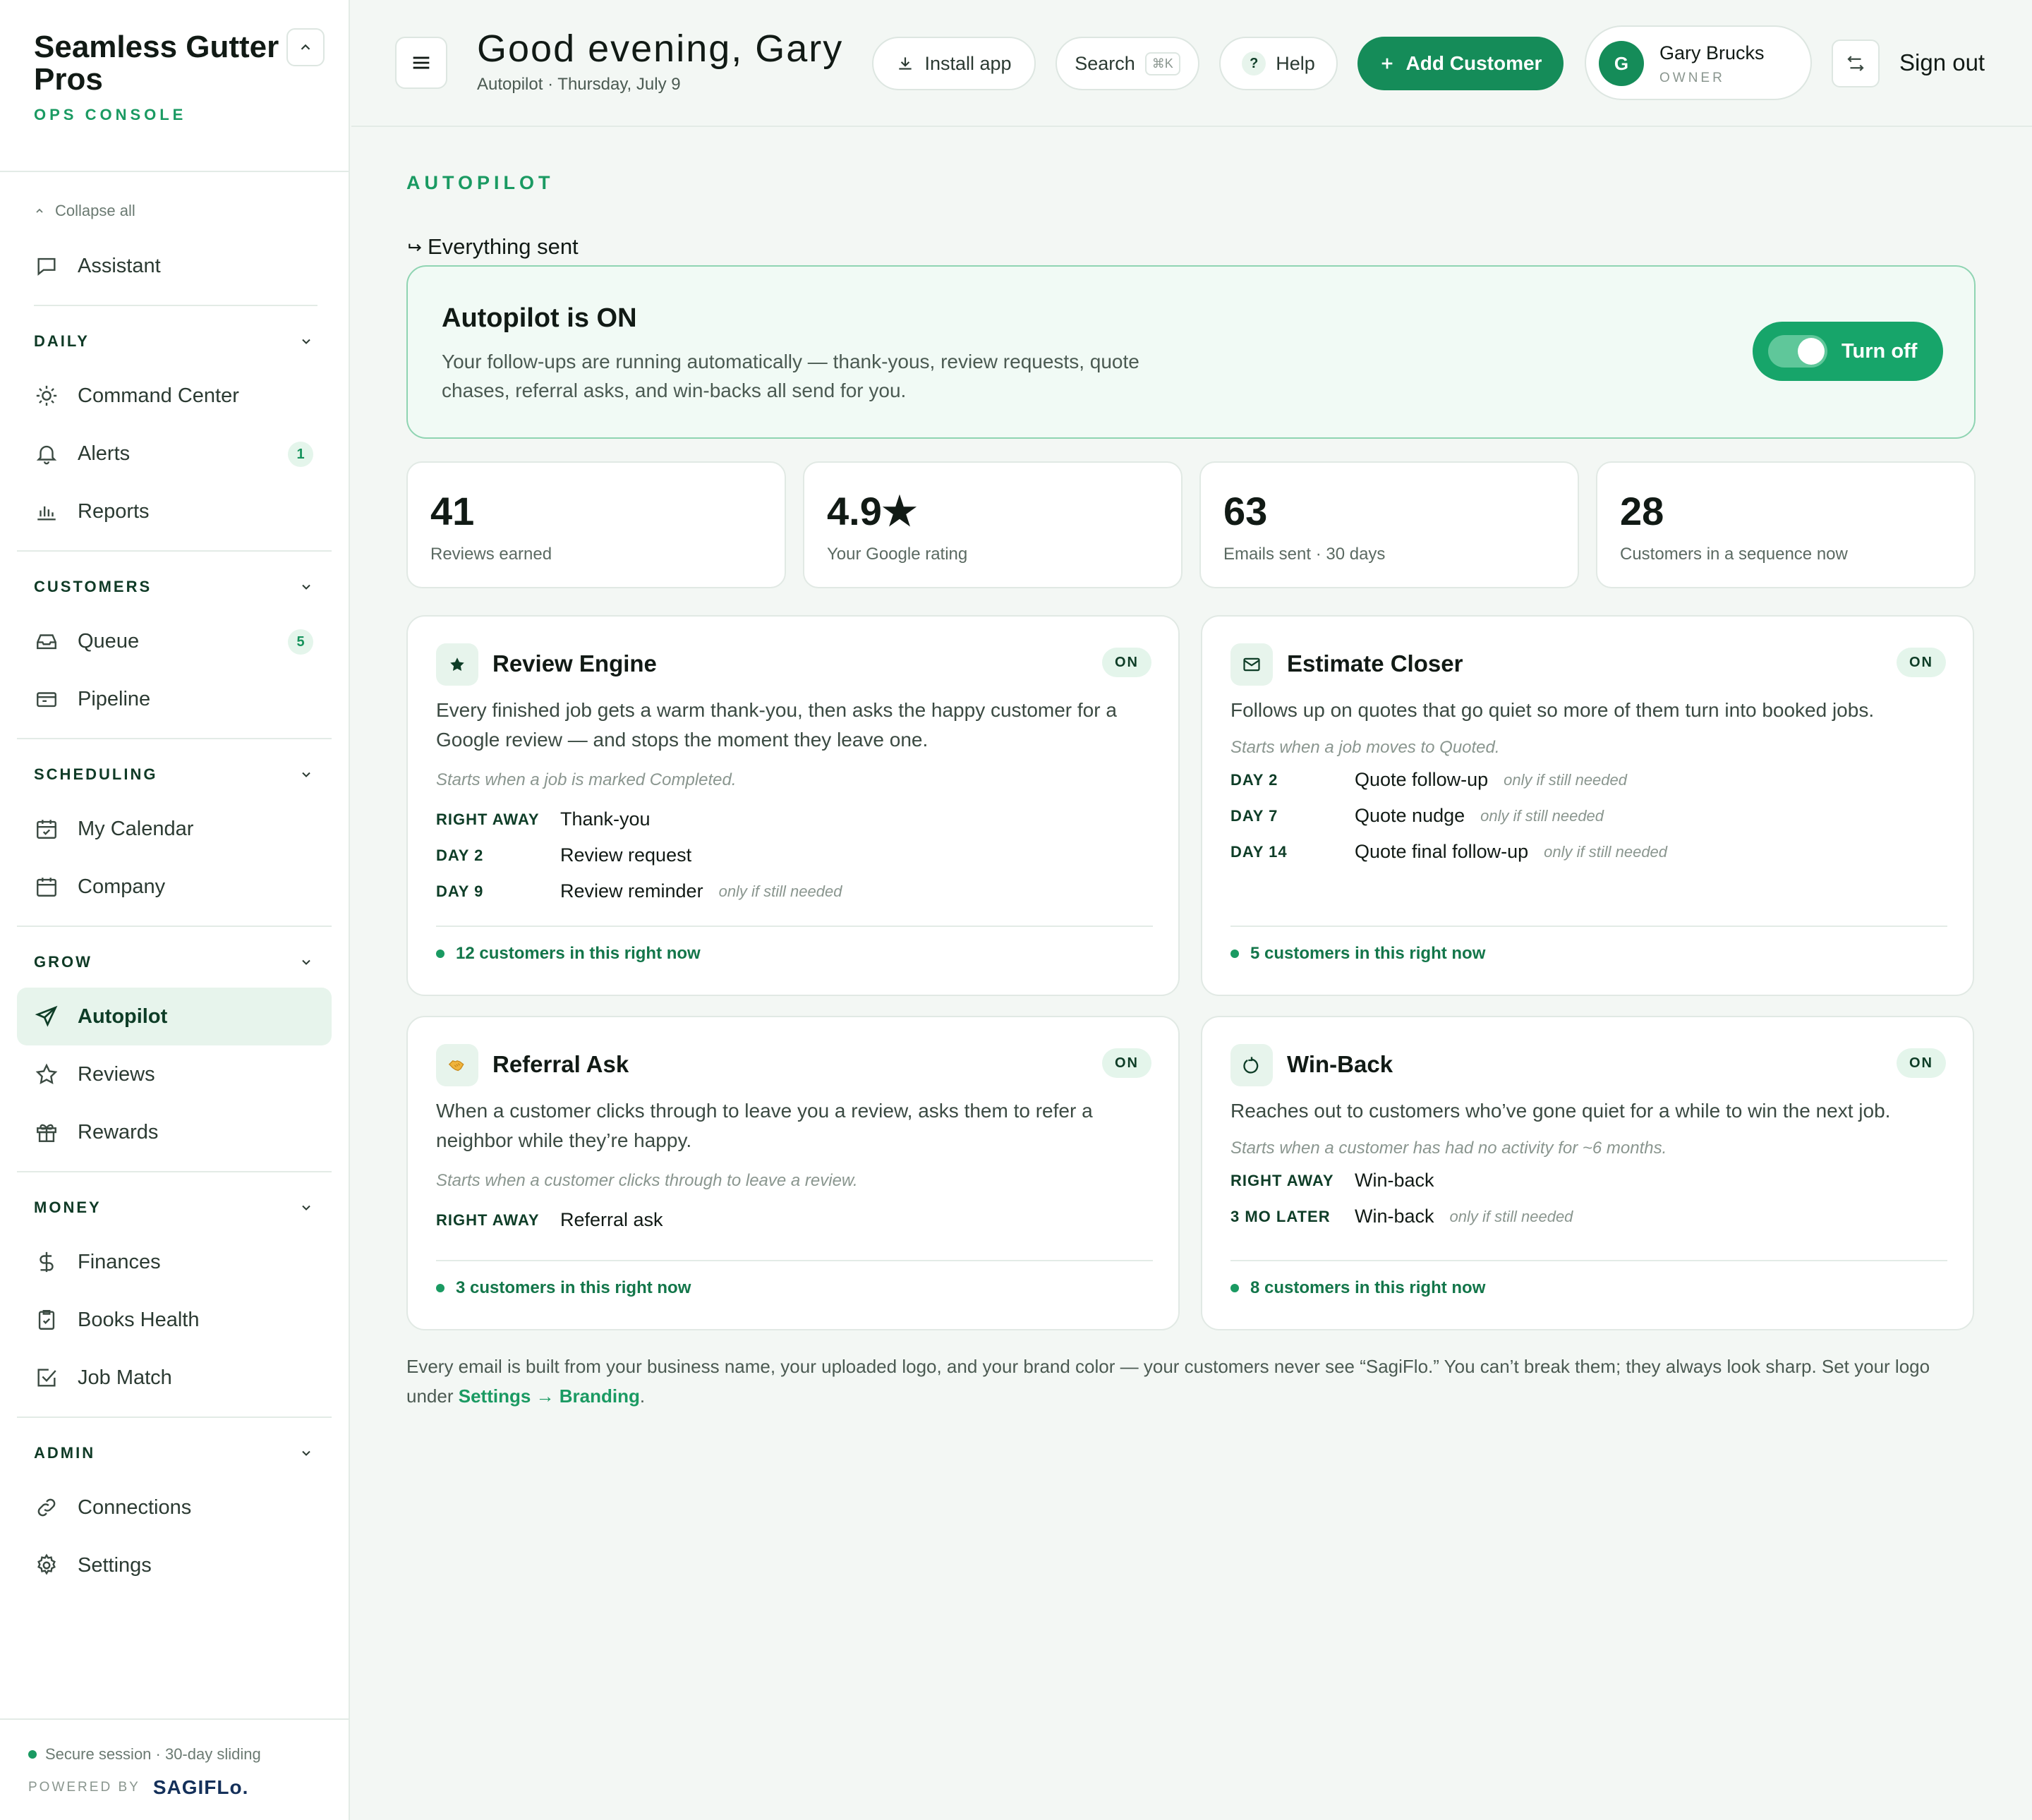 This screenshot has width=2032, height=1820. I want to click on calendar-icon, so click(46, 886).